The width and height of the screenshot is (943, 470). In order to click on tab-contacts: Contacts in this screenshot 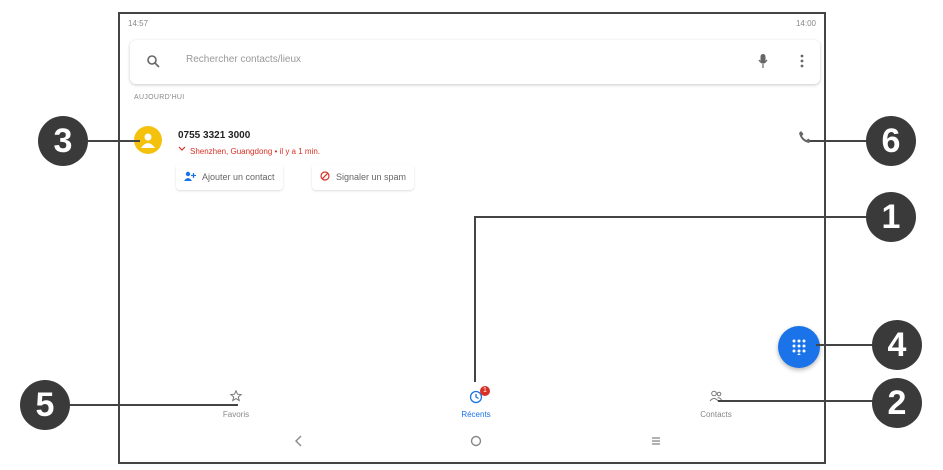, I will do `click(716, 404)`.